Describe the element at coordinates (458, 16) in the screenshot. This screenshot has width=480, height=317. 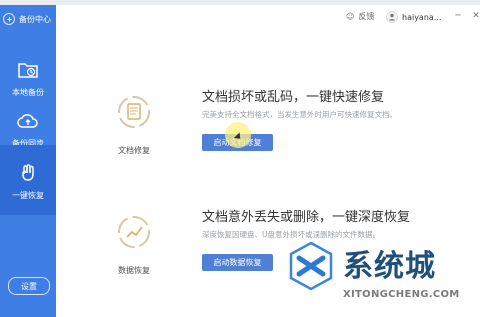
I see `minimize-button: ─` at that location.